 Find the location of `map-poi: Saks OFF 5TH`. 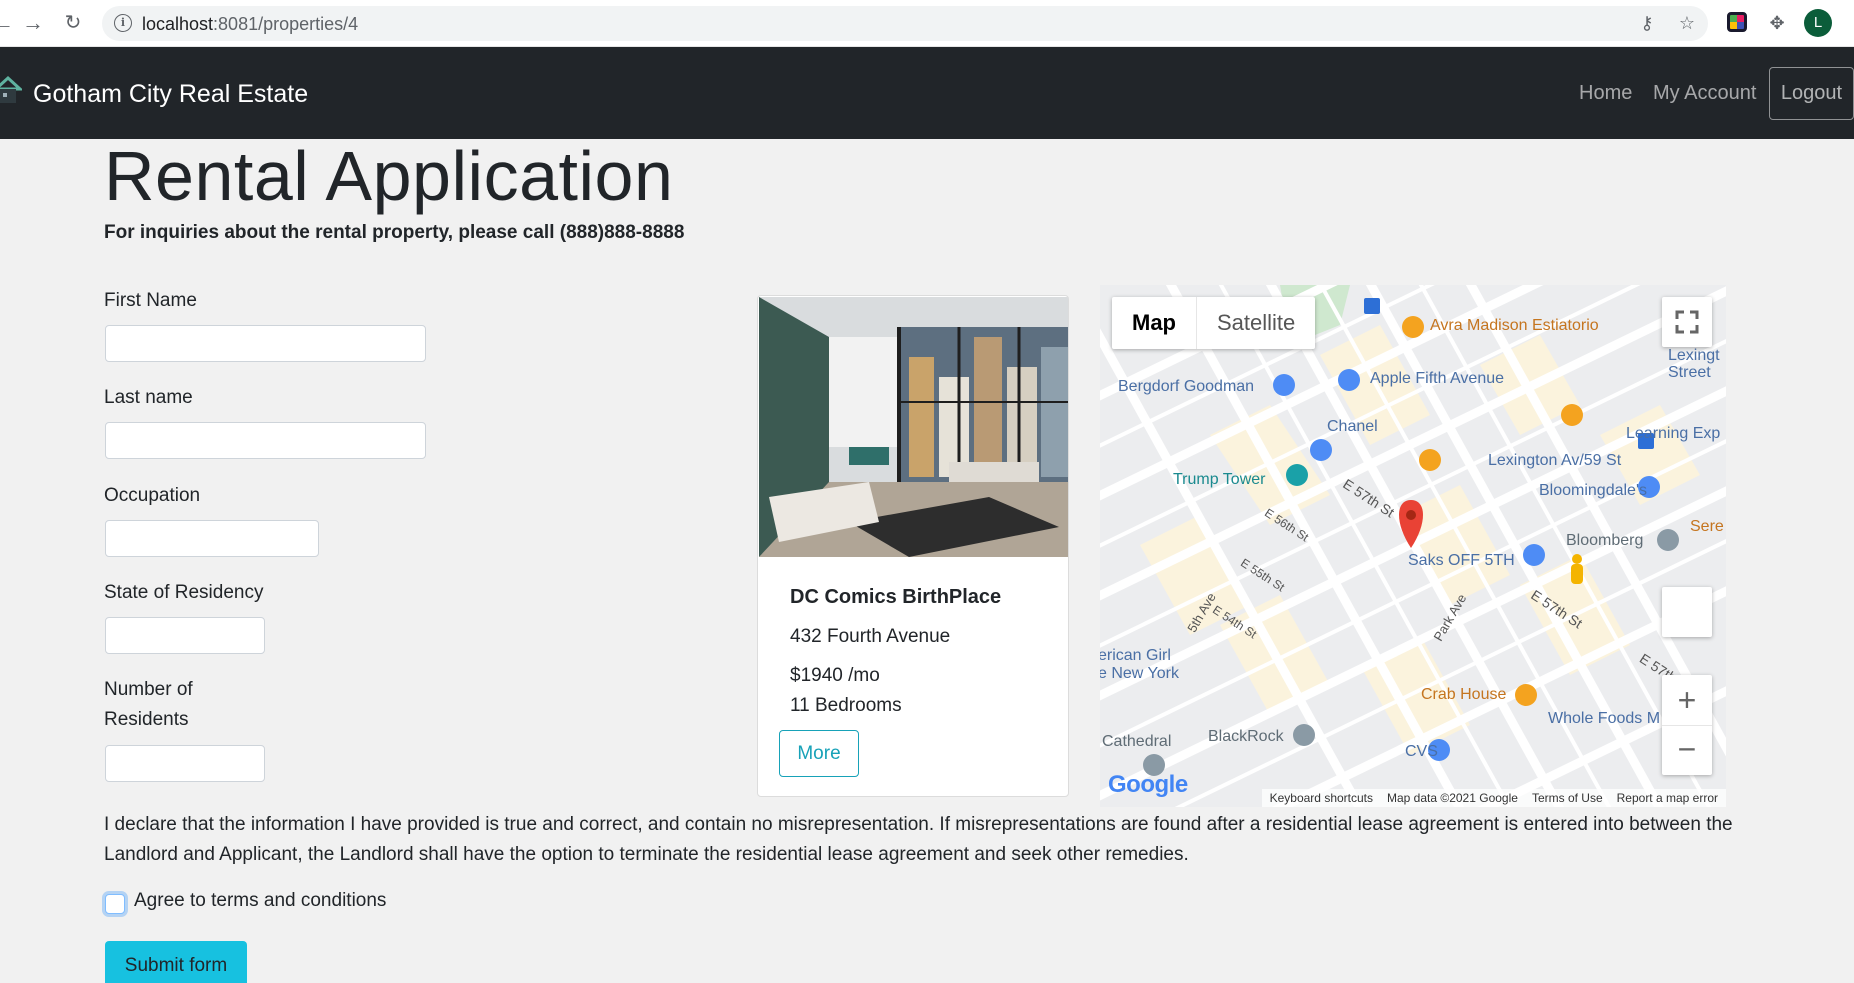

map-poi: Saks OFF 5TH is located at coordinates (1461, 561).